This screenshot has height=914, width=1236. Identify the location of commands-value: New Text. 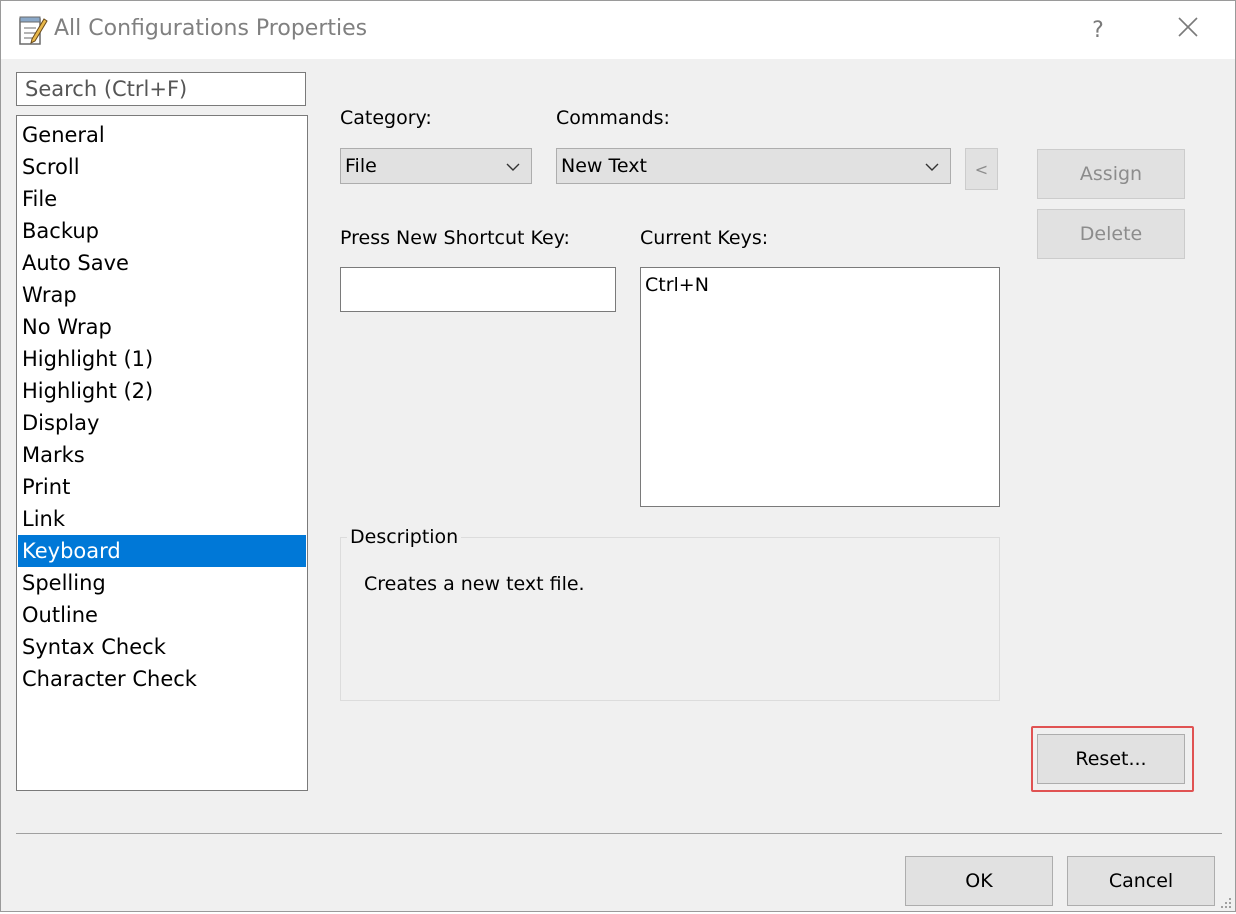
(604, 166).